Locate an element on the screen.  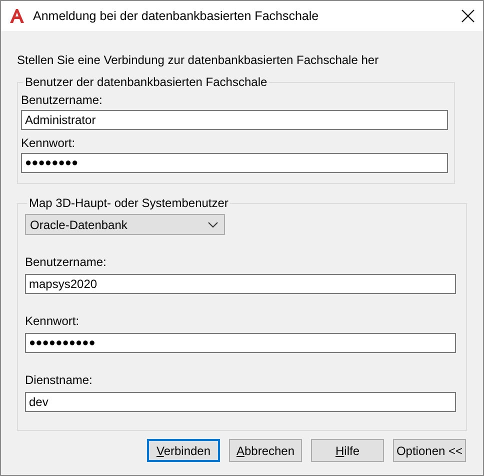
dialog-button: Verbinden is located at coordinates (183, 450).